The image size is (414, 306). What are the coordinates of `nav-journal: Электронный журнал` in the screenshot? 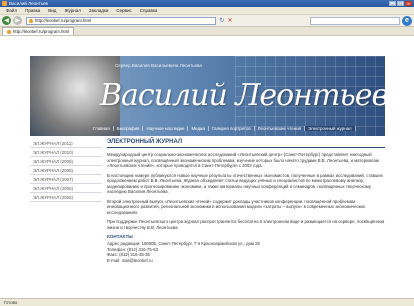 It's located at (330, 128).